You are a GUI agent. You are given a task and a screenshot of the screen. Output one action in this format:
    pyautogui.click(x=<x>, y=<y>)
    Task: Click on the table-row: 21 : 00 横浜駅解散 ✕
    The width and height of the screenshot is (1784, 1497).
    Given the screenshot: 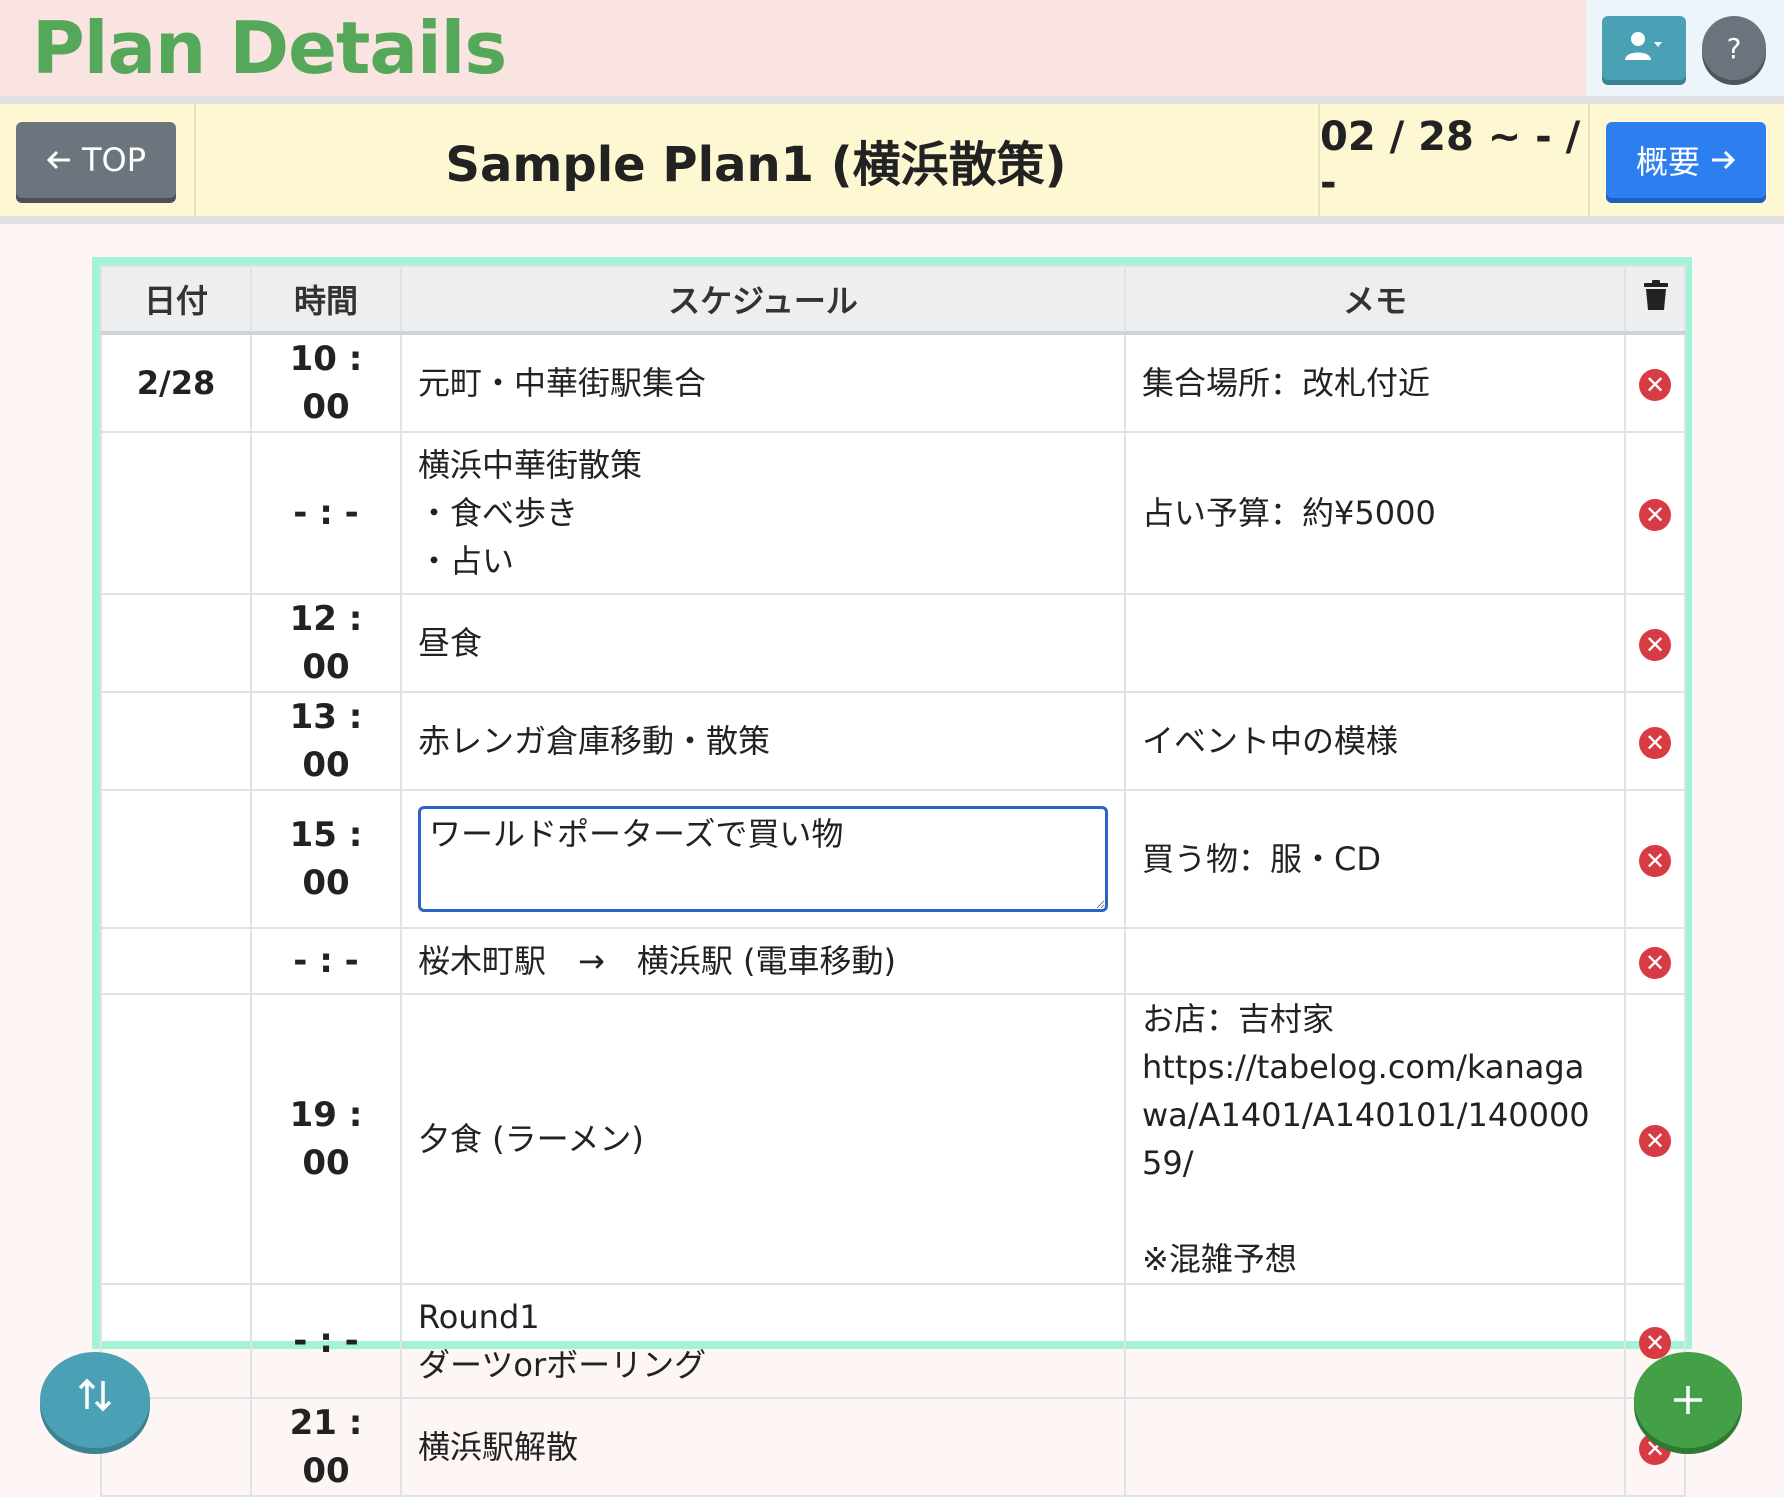 What is the action you would take?
    pyautogui.click(x=893, y=1447)
    